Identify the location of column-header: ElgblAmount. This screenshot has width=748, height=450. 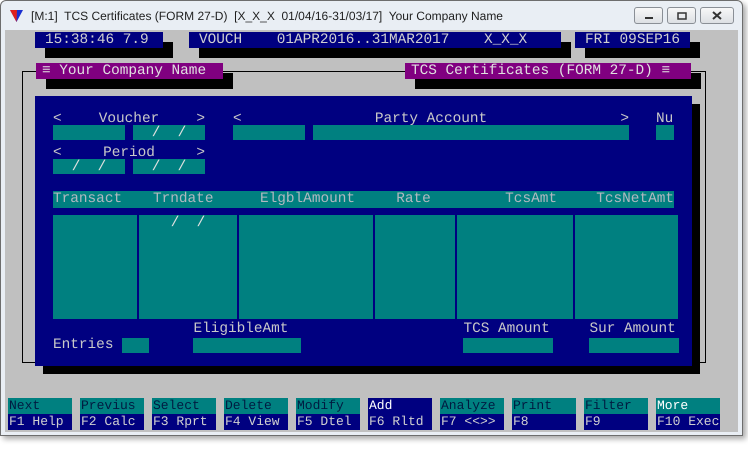
(307, 199).